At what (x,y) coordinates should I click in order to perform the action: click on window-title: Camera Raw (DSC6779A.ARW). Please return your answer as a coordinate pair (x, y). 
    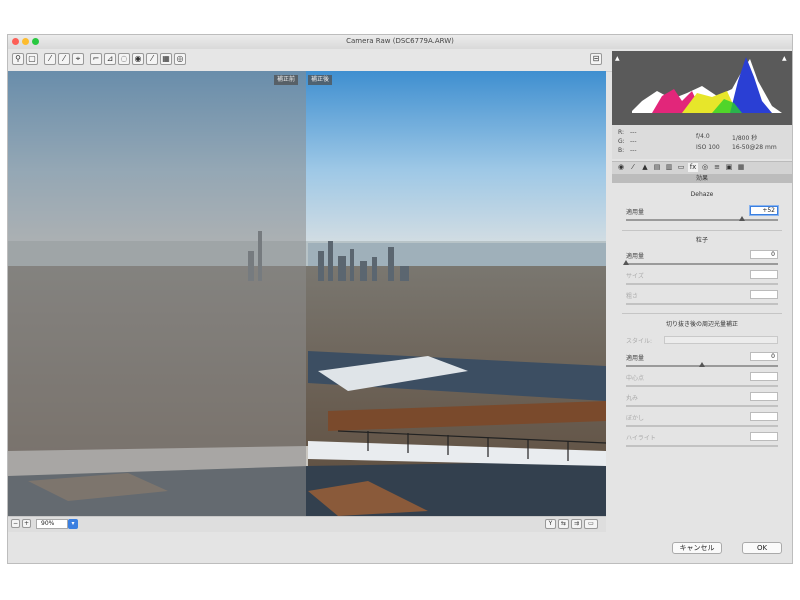
    Looking at the image, I should click on (400, 41).